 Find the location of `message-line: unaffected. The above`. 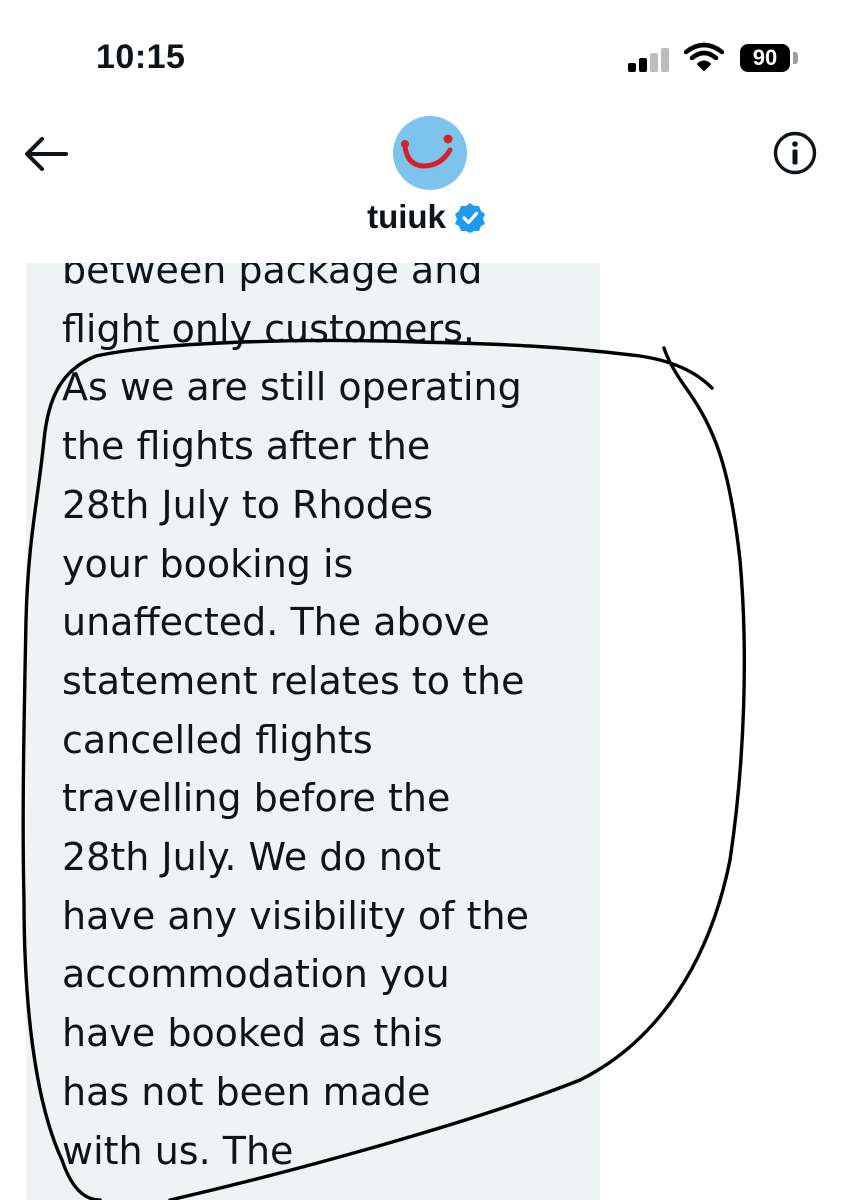

message-line: unaffected. The above is located at coordinates (276, 622).